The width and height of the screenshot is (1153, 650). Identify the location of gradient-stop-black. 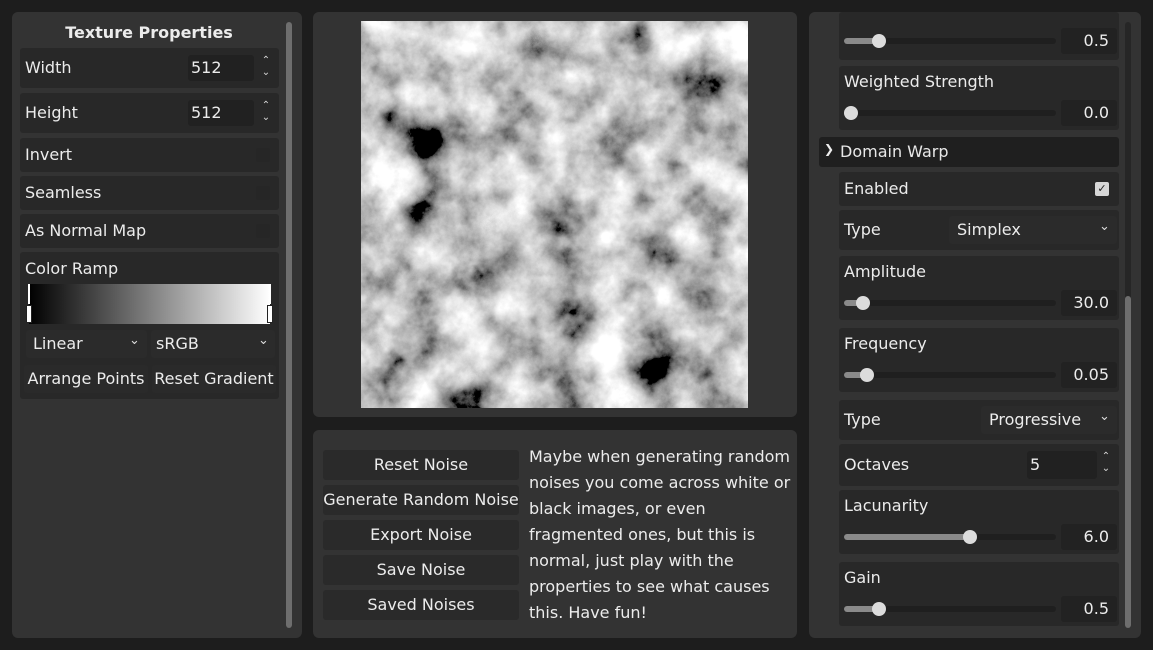
(29, 314).